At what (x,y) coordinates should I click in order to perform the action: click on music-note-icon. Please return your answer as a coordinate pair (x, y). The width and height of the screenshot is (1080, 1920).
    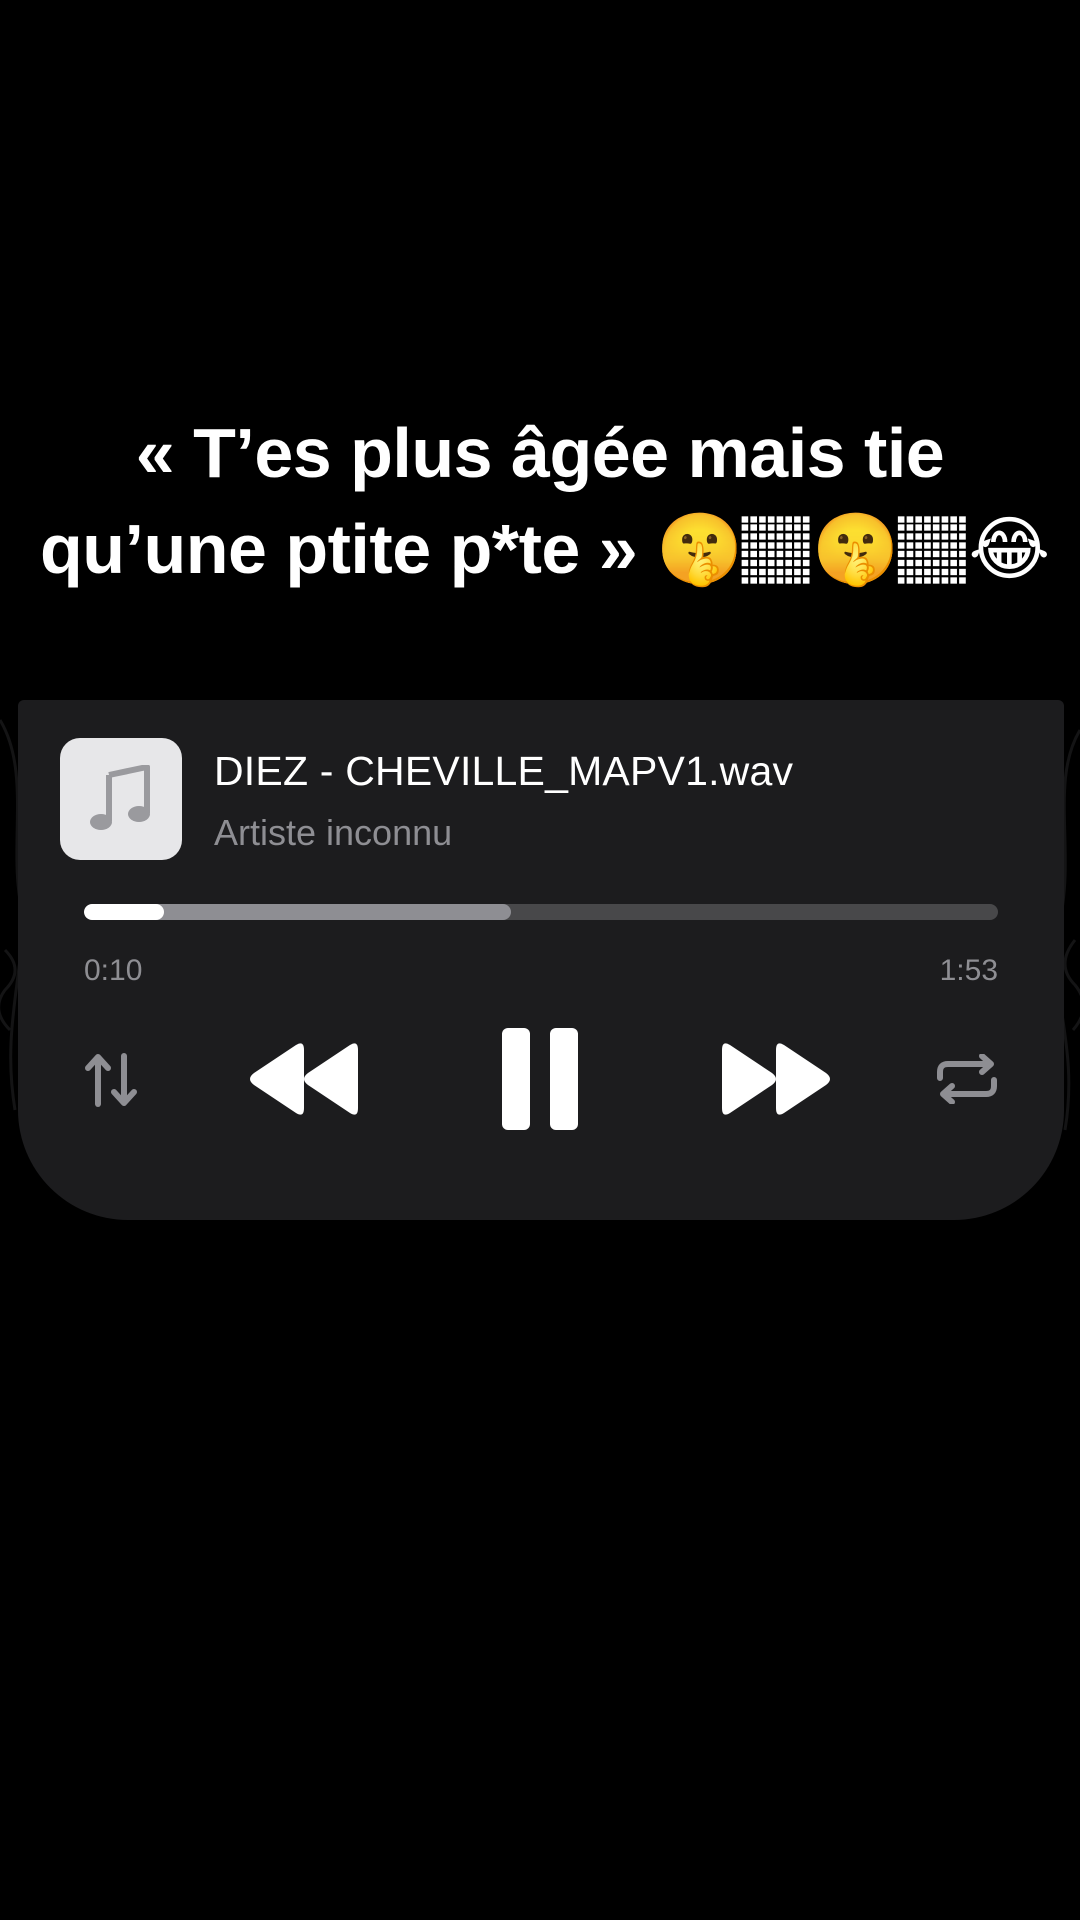
    Looking at the image, I should click on (120, 797).